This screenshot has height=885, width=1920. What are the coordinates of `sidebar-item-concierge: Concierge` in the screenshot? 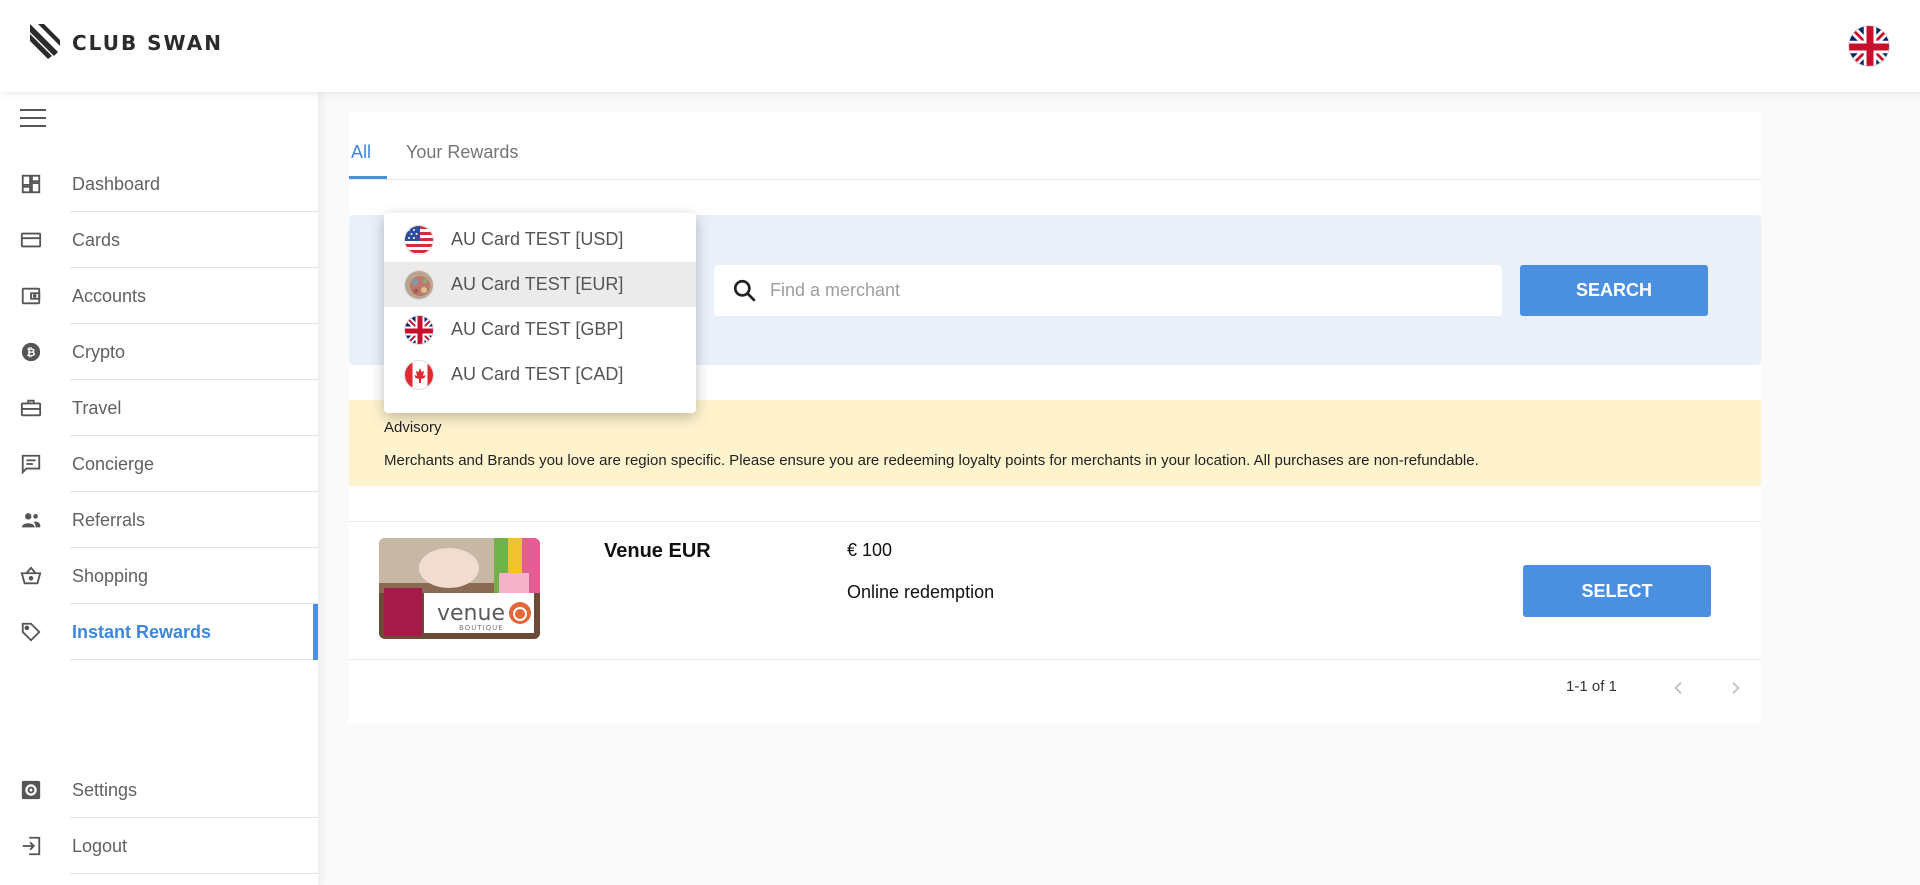 It's located at (159, 464).